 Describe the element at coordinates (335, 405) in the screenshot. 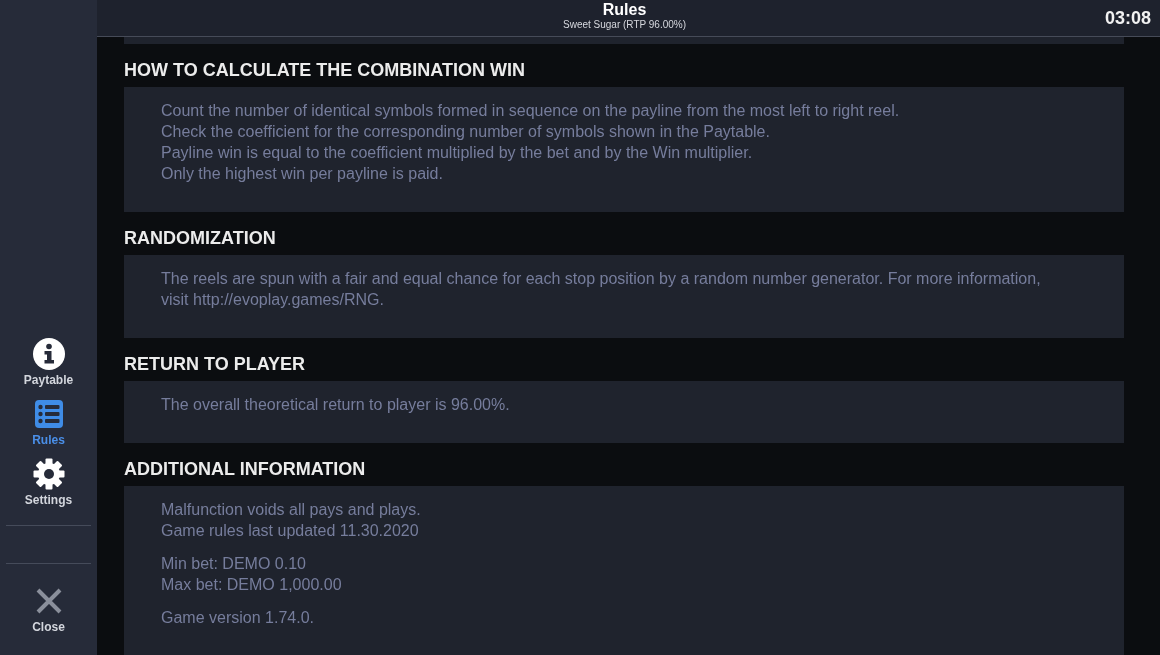

I see `rule-text: The overall theoretical return to player is 96.00%.` at that location.